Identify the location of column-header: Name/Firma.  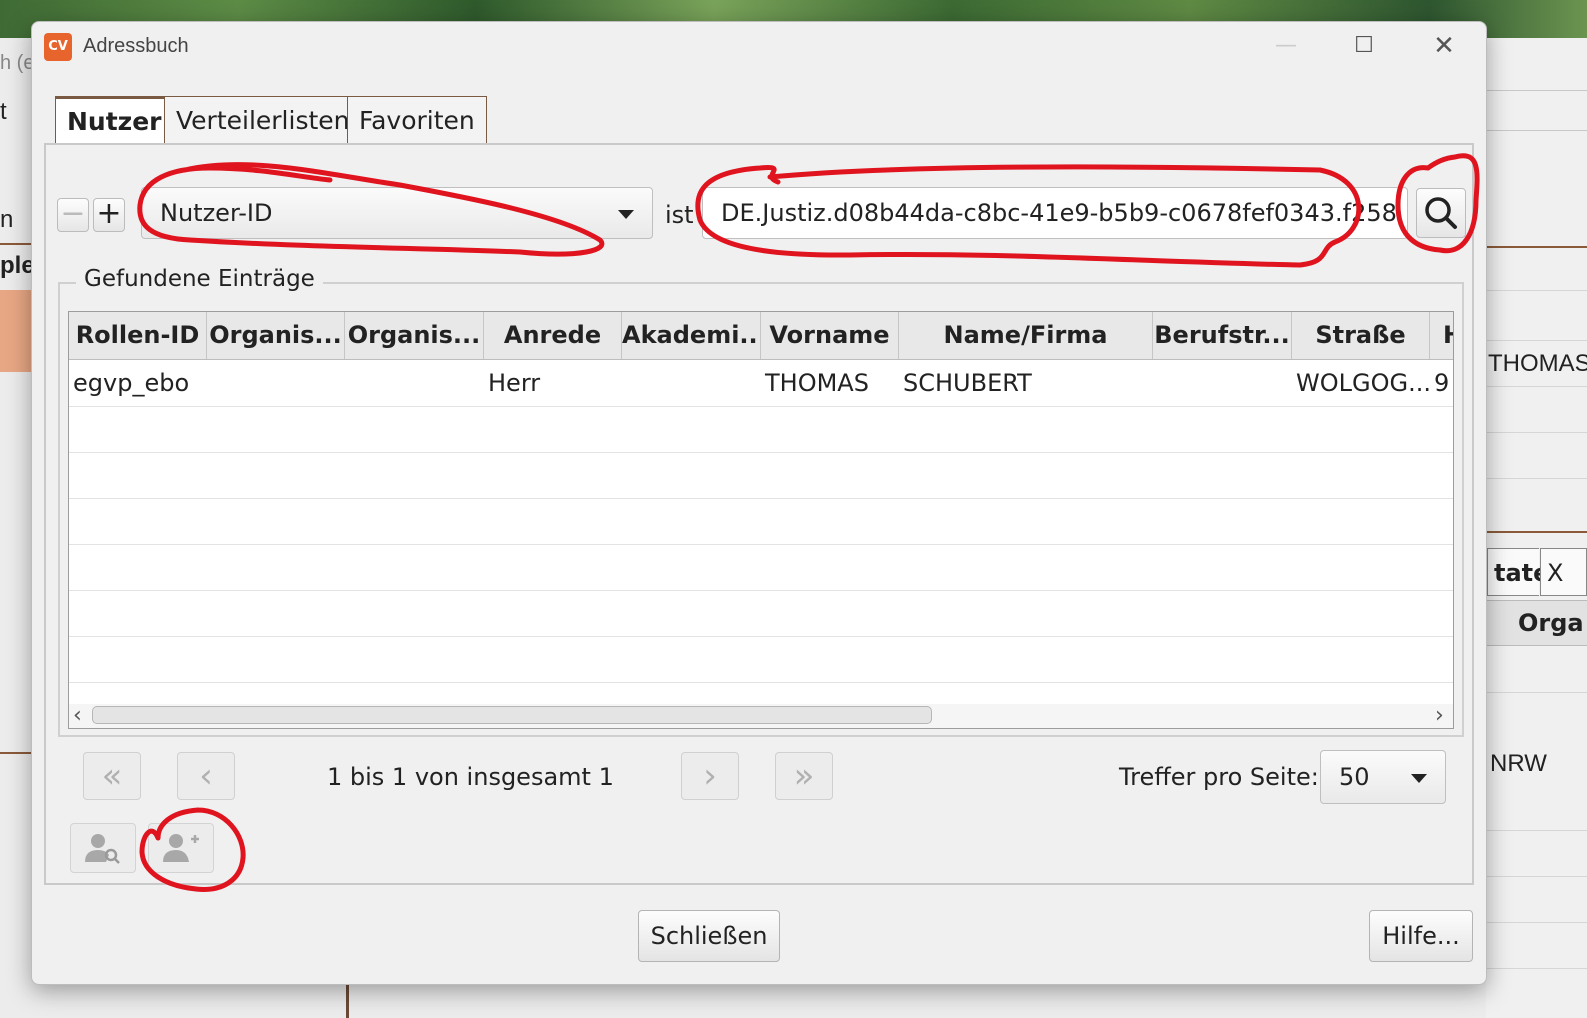
(1026, 335).